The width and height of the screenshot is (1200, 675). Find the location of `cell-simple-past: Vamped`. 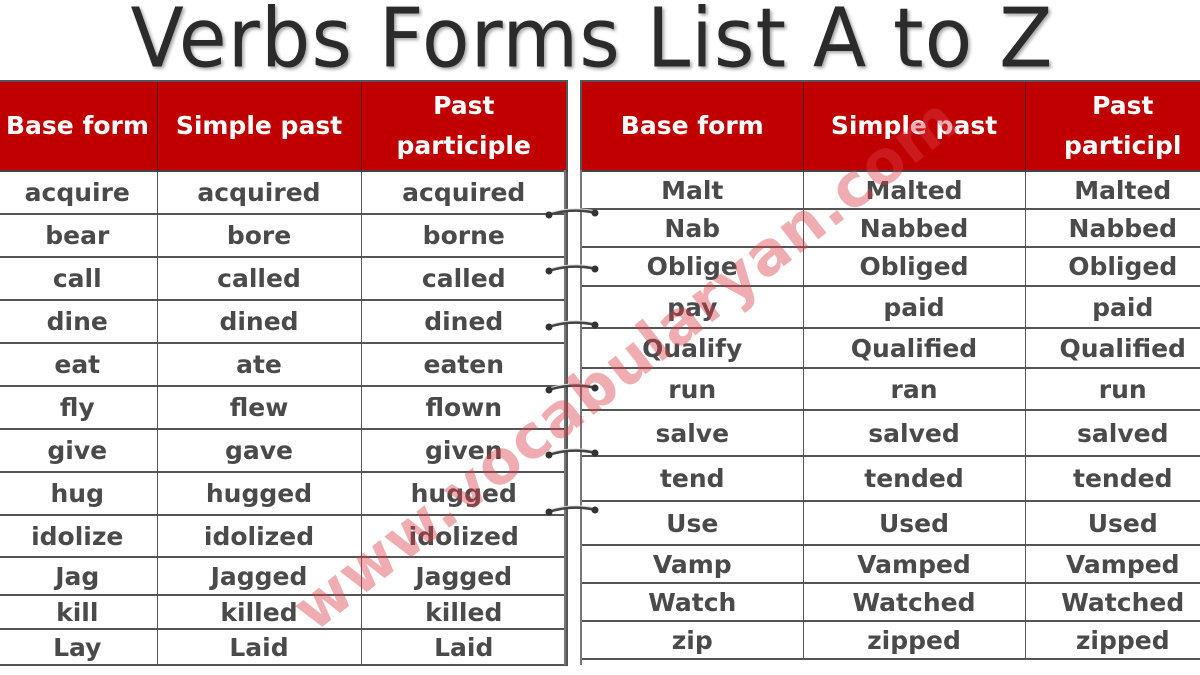

cell-simple-past: Vamped is located at coordinates (914, 564).